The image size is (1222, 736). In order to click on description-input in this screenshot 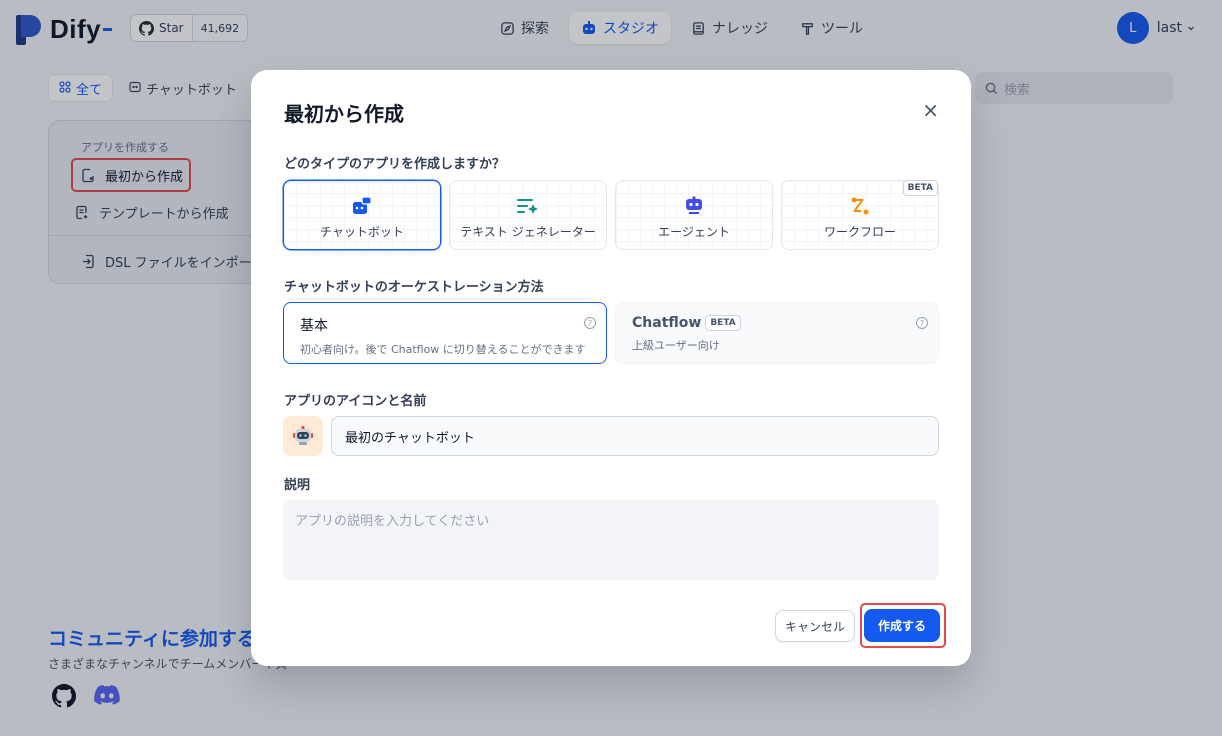, I will do `click(611, 540)`.